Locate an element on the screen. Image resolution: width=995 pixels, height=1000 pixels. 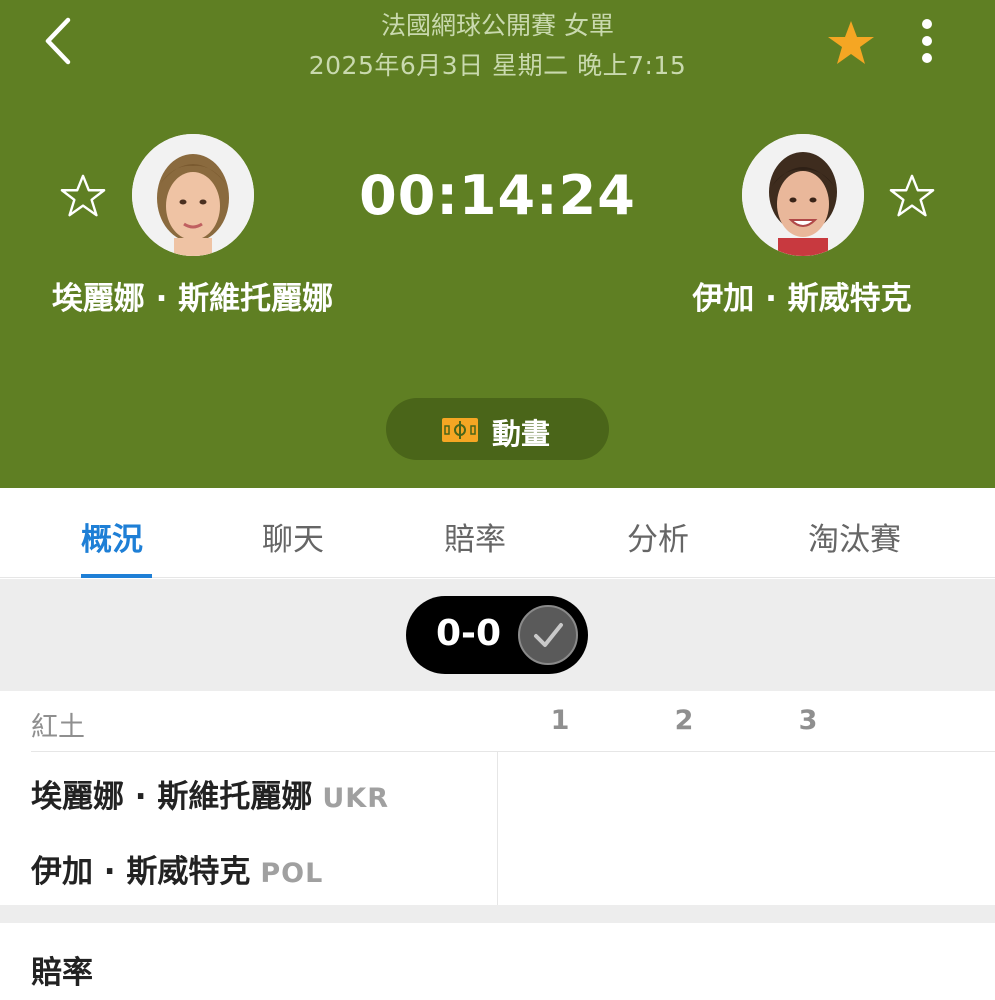
set-header-2: 2 is located at coordinates (684, 720).